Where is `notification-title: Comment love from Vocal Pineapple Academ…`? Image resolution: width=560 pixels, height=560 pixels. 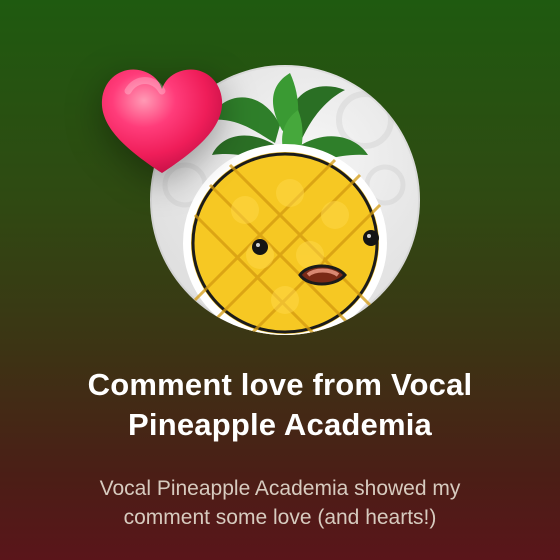 notification-title: Comment love from Vocal Pineapple Academ… is located at coordinates (280, 404).